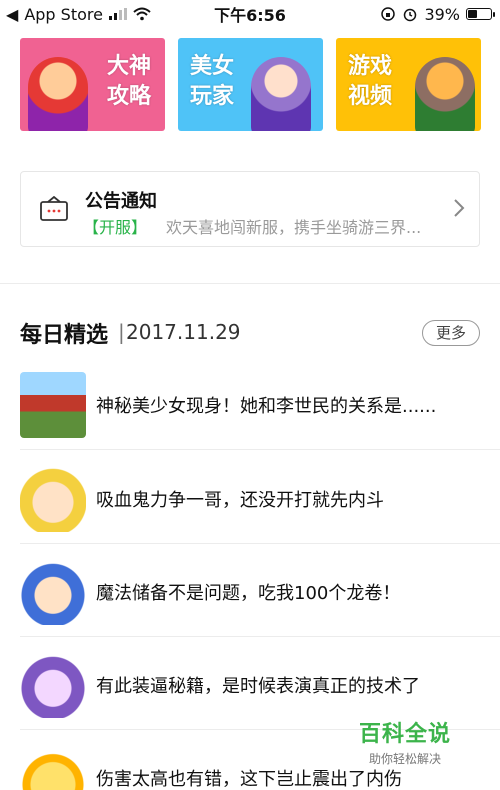 The height and width of the screenshot is (790, 500). I want to click on battery-percent: 39%, so click(442, 14).